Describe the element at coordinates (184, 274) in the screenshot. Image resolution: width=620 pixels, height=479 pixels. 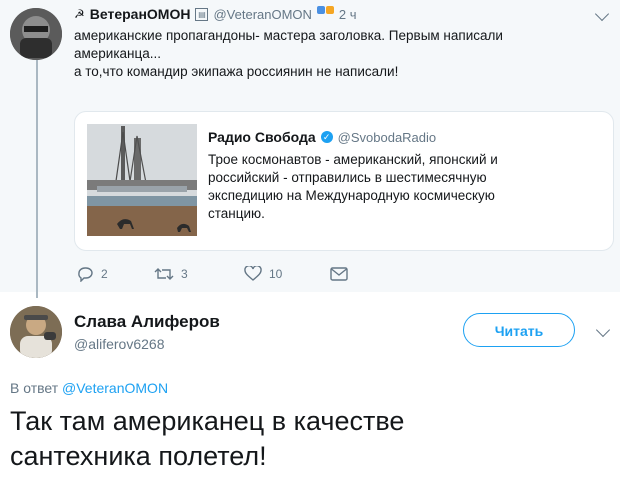
I see `retweet-count: 3` at that location.